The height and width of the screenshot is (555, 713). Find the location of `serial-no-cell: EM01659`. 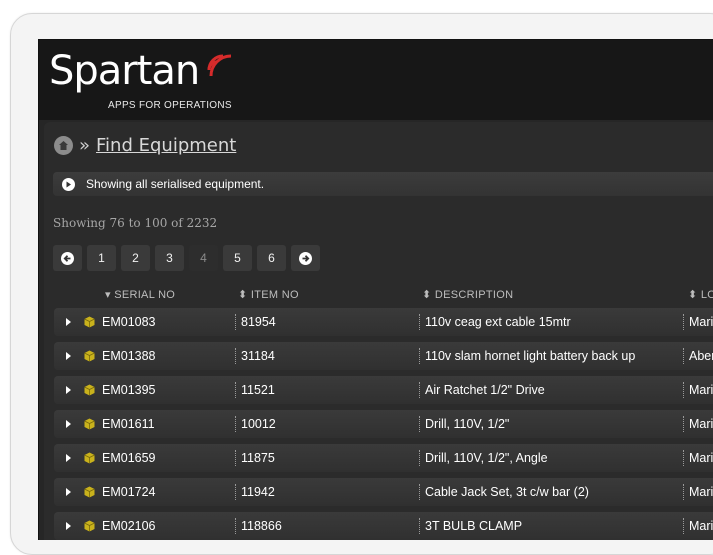

serial-no-cell: EM01659 is located at coordinates (129, 458).